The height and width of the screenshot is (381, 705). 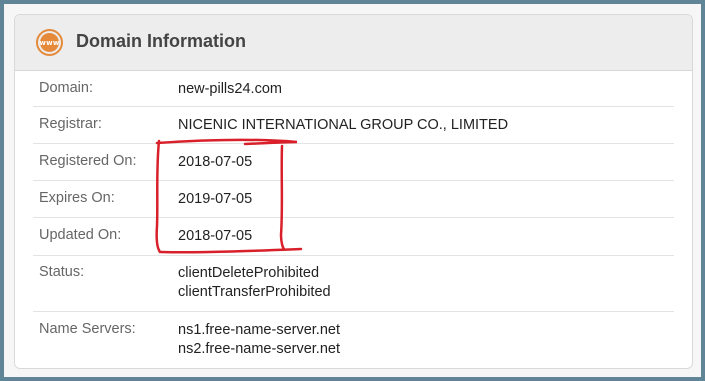 I want to click on expires-on-value: 2019-07-05, so click(x=215, y=199).